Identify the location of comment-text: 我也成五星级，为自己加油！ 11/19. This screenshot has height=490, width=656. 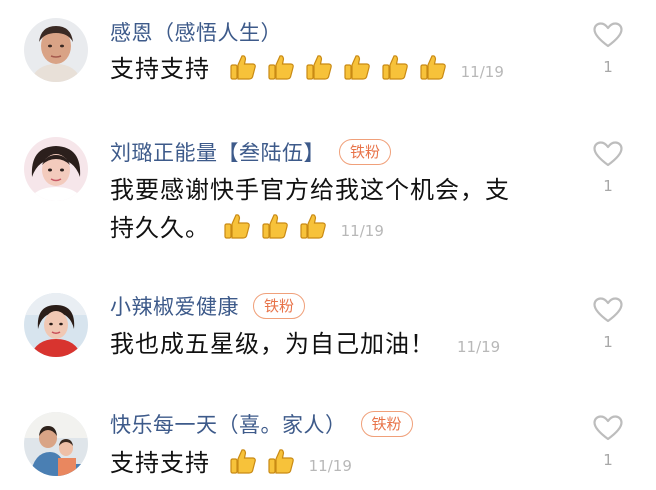
(337, 345).